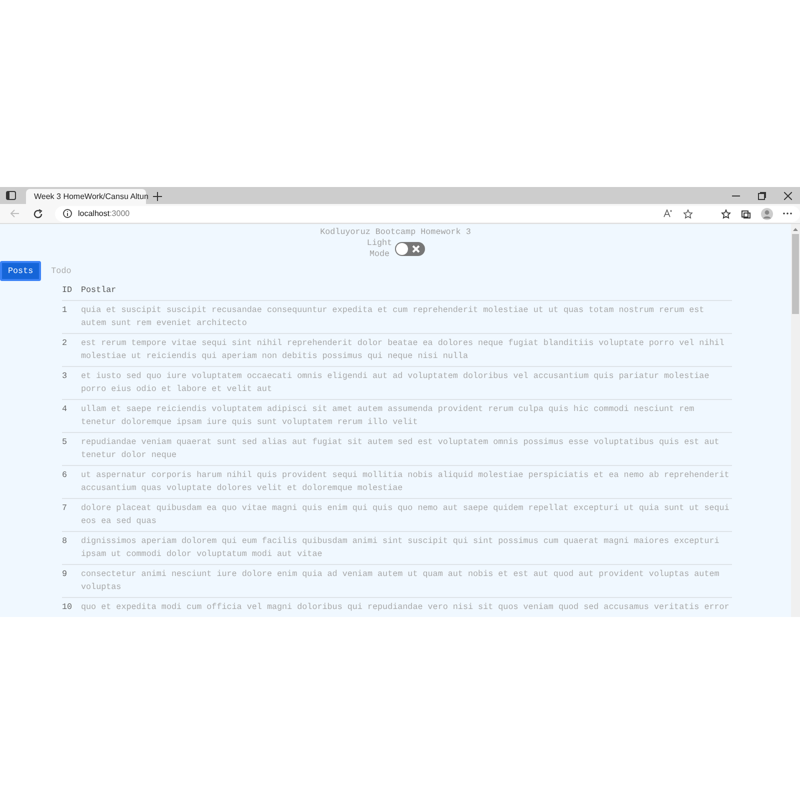 The height and width of the screenshot is (800, 800). Describe the element at coordinates (726, 213) in the screenshot. I see `favorites-icon` at that location.